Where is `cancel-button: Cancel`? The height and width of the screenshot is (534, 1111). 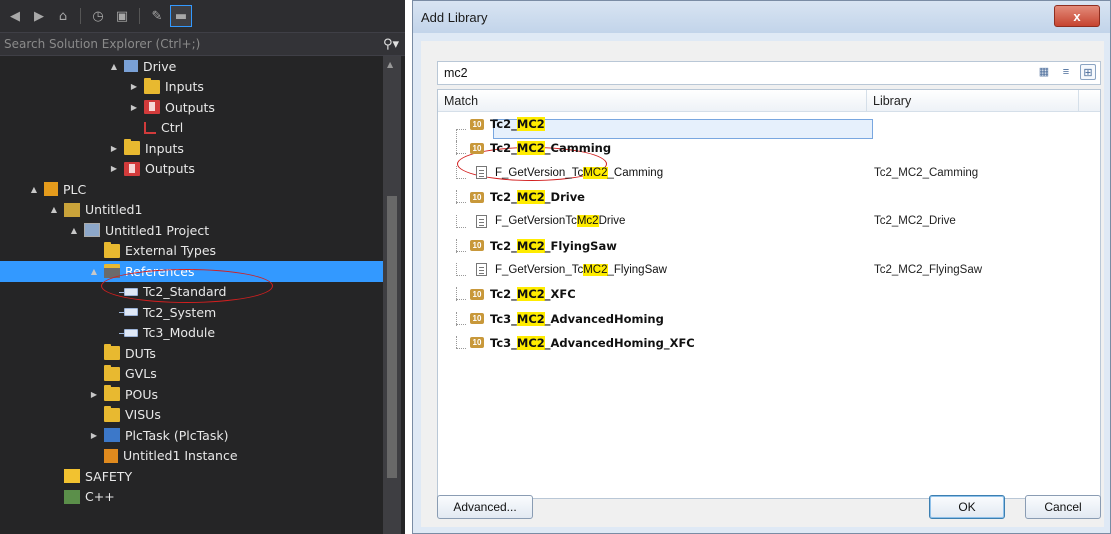
cancel-button: Cancel is located at coordinates (1063, 507).